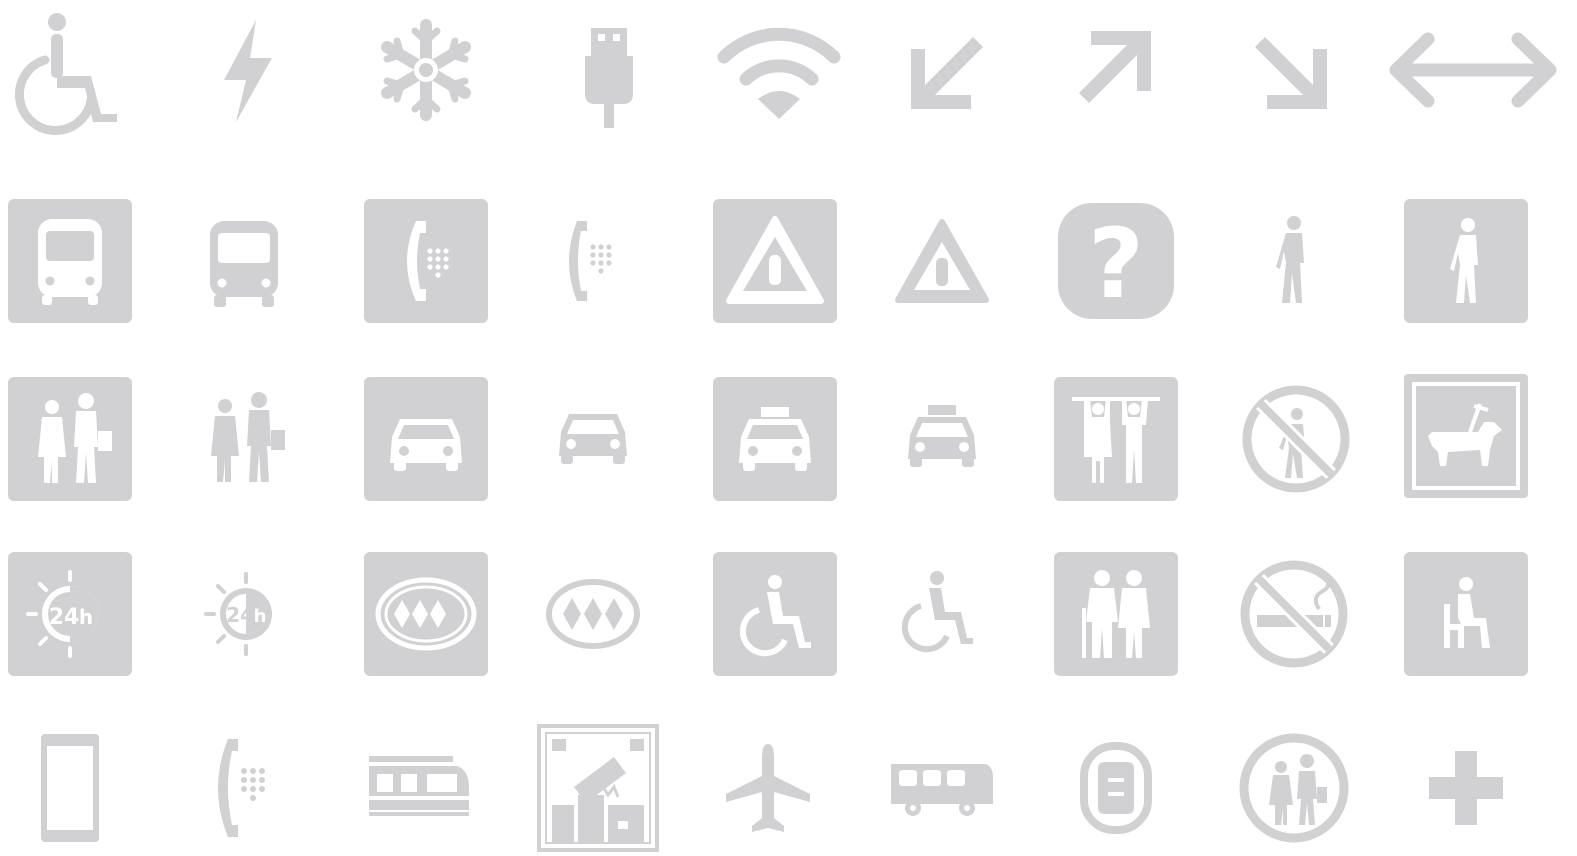  Describe the element at coordinates (775, 614) in the screenshot. I see `wheelchair-boxed-icon` at that location.